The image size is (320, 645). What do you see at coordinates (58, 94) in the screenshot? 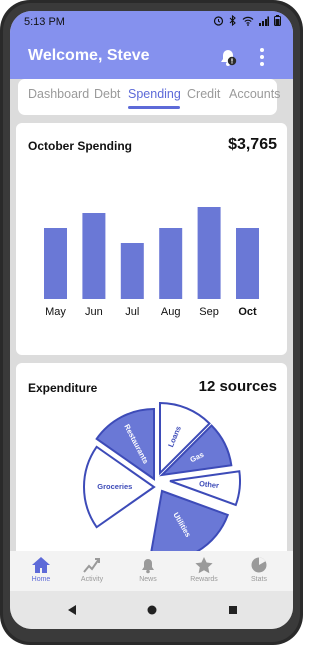
I see `tab-dashboard: Dashboard` at bounding box center [58, 94].